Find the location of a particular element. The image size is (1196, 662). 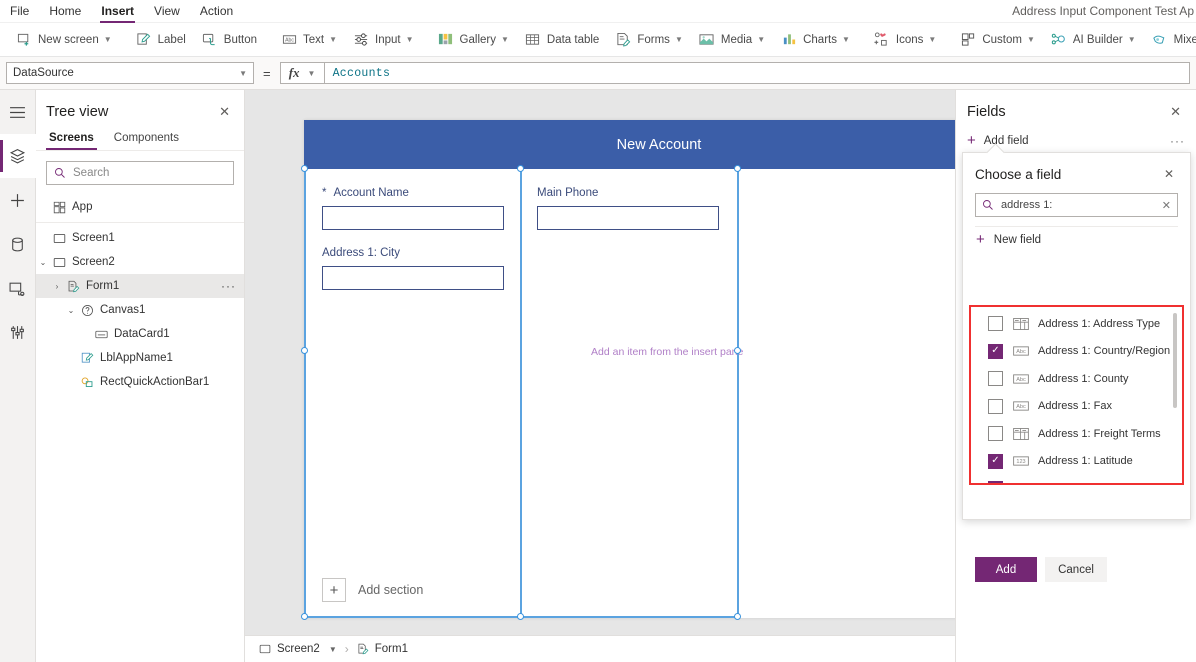

menu-item-insert: Insert is located at coordinates (117, 11).